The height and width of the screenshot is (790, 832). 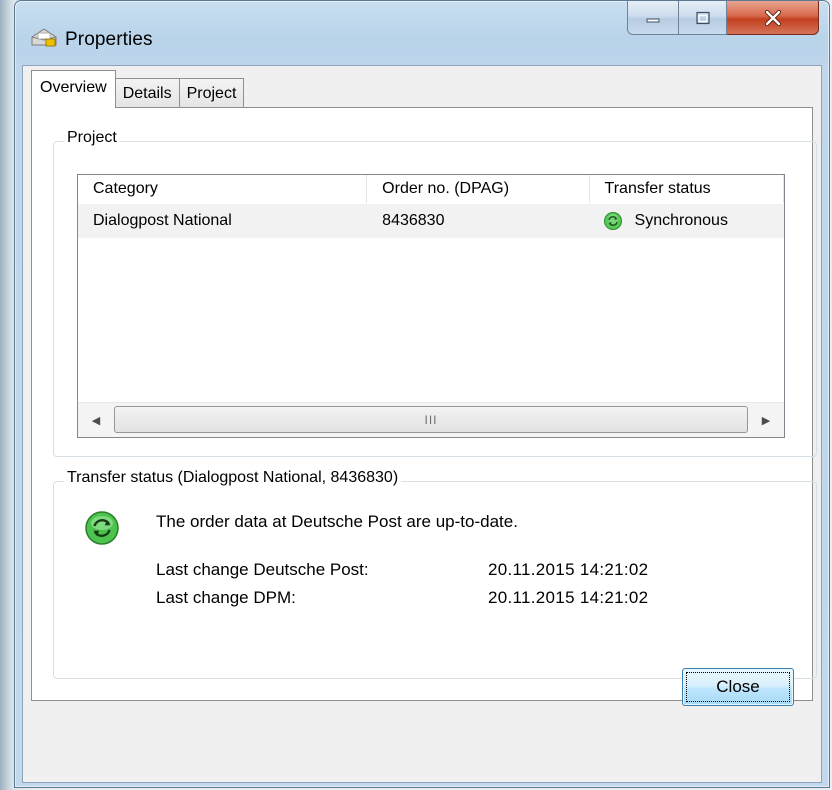 I want to click on cell-order-no: 8436830, so click(x=413, y=220).